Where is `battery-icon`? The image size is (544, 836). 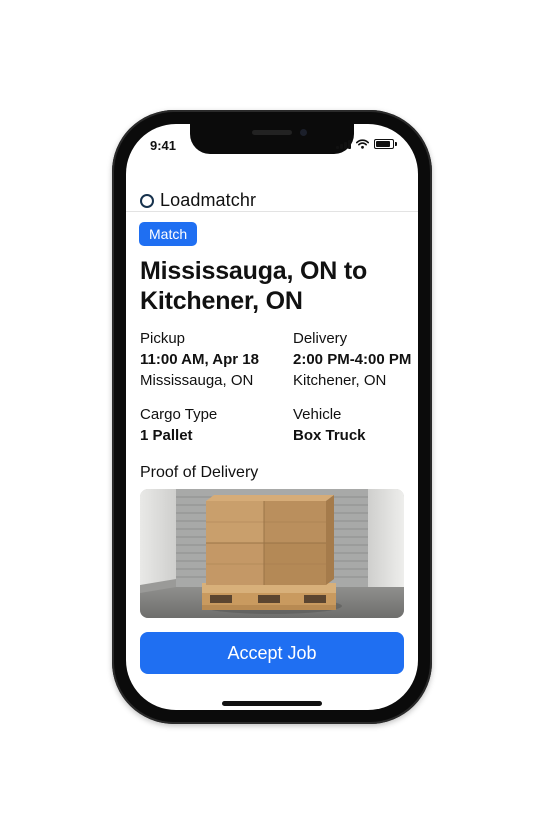 battery-icon is located at coordinates (385, 144).